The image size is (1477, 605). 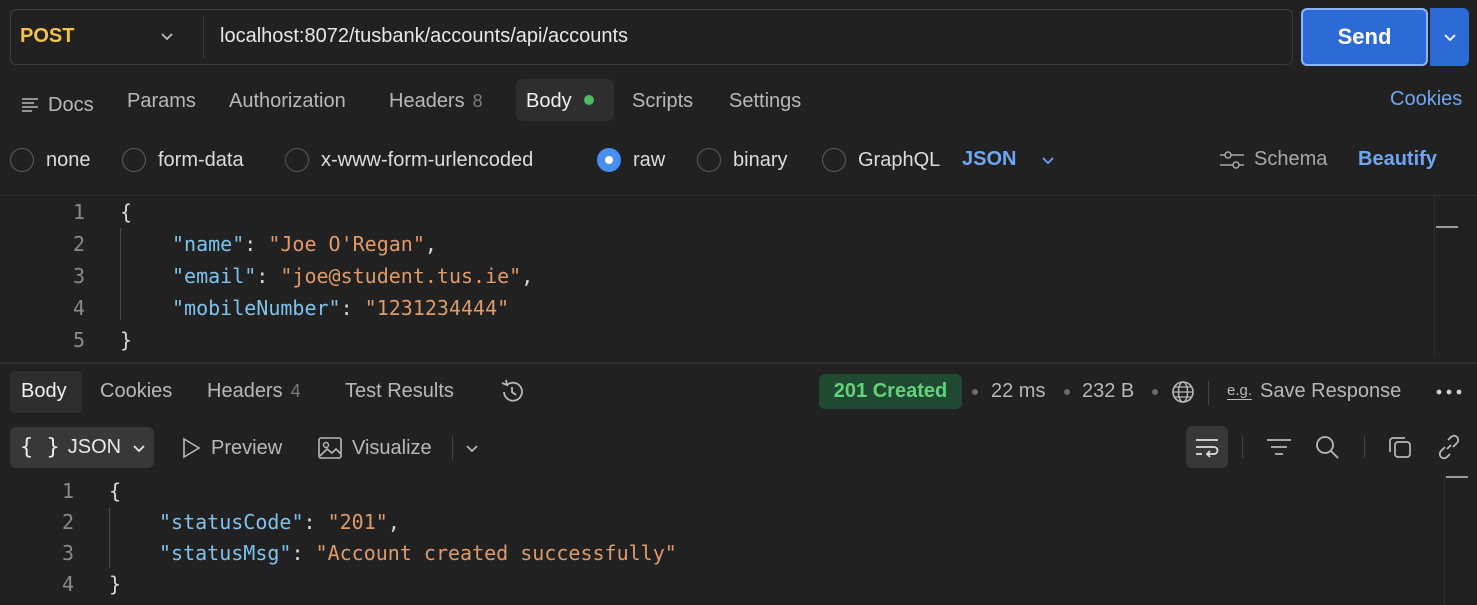 I want to click on raw-format-select: JSON, so click(x=1009, y=159).